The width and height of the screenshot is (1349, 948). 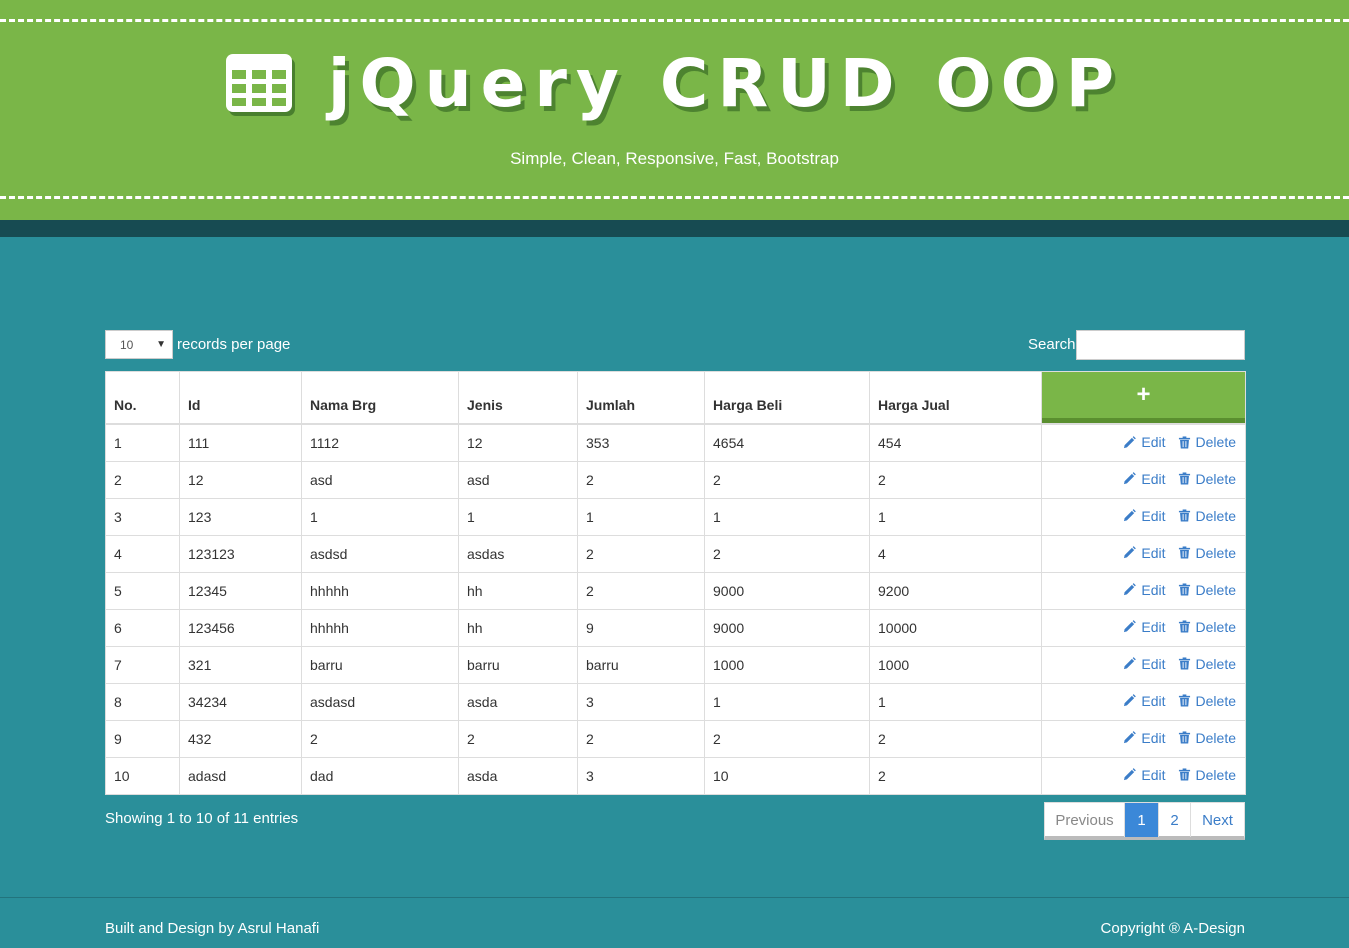 What do you see at coordinates (674, 228) in the screenshot?
I see `header-band` at bounding box center [674, 228].